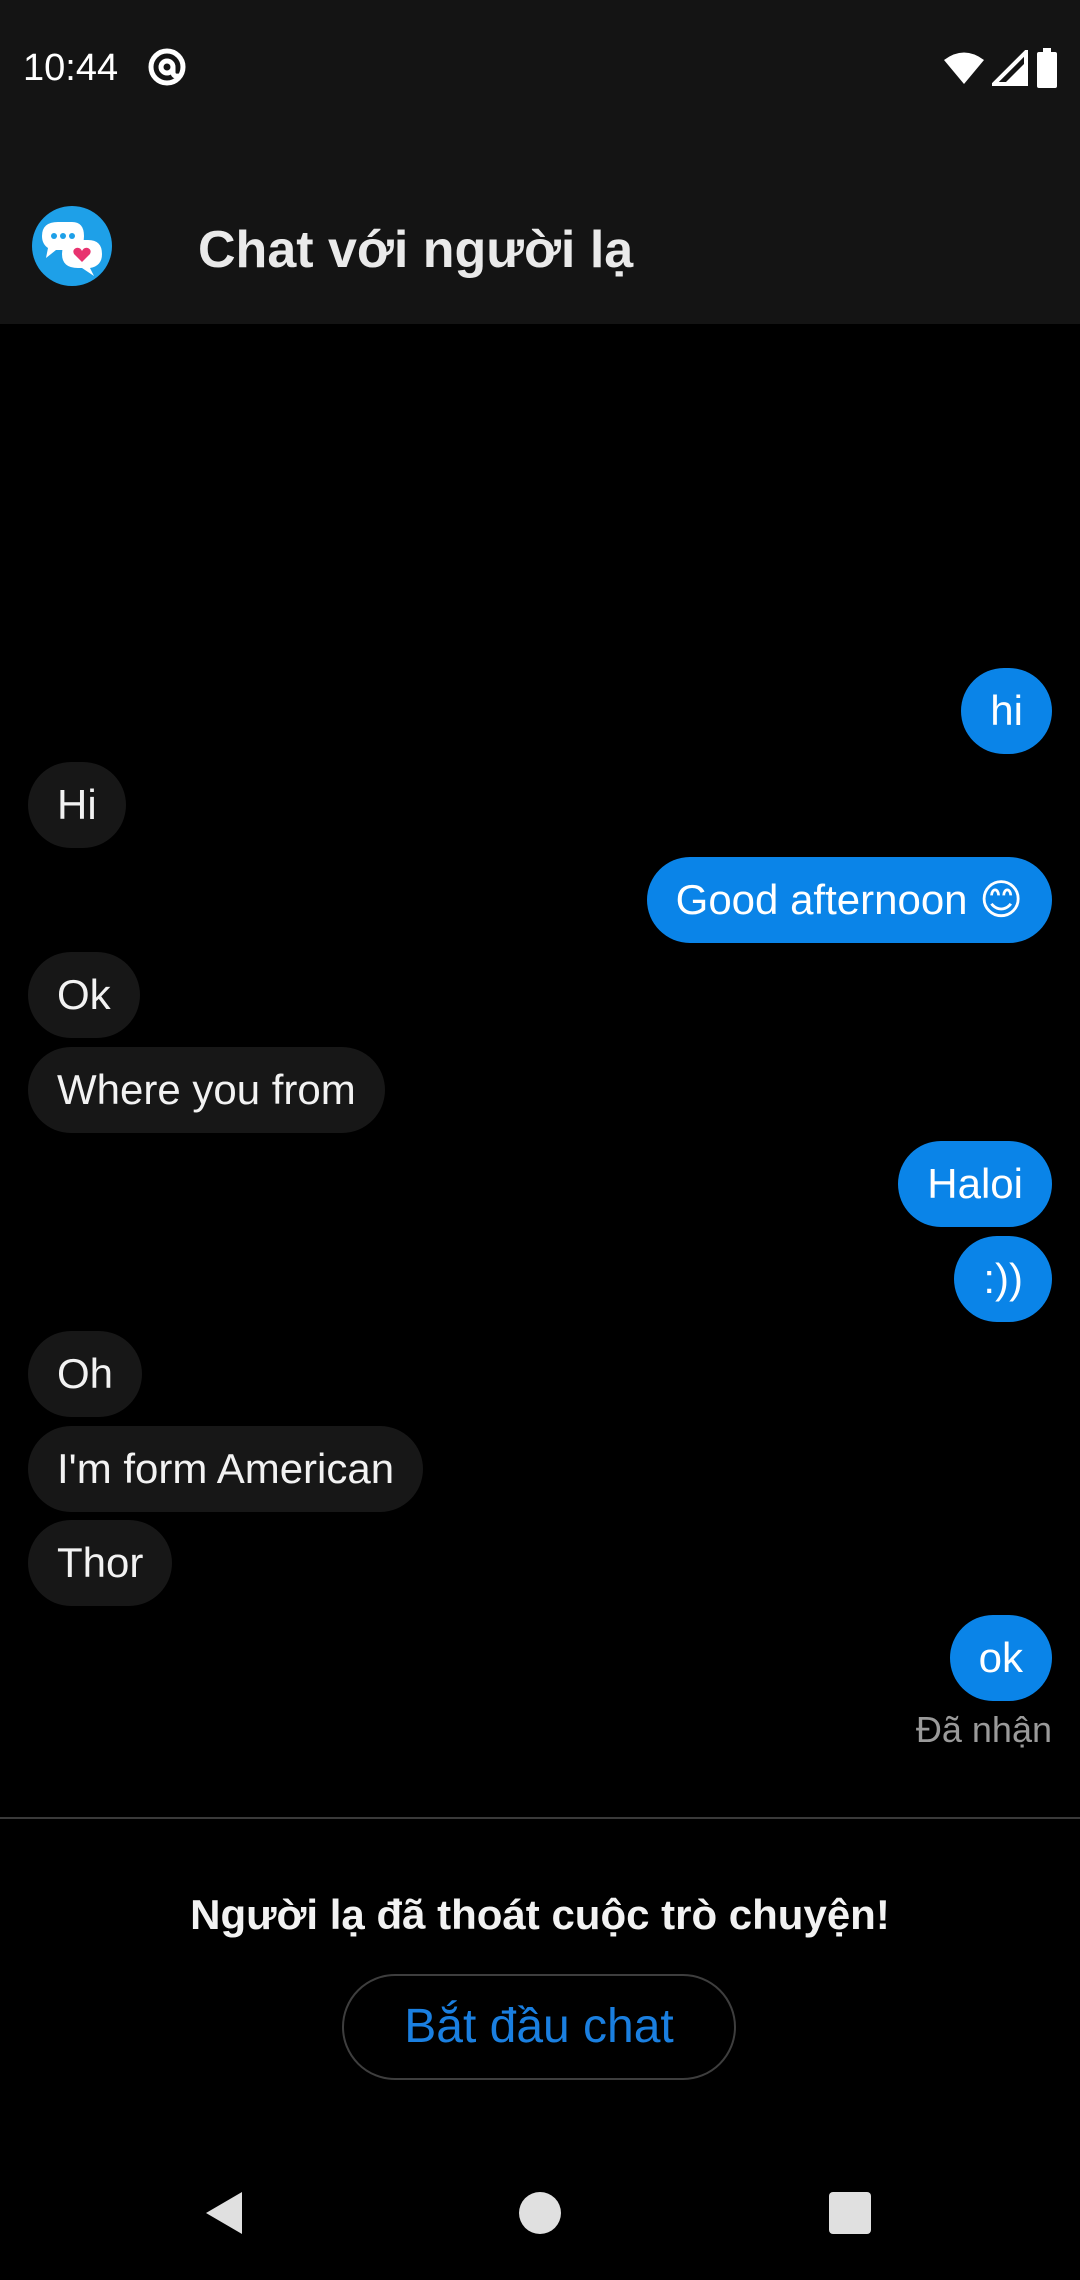  Describe the element at coordinates (539, 2027) in the screenshot. I see `start-chat-button: Bắt đầu chat` at that location.